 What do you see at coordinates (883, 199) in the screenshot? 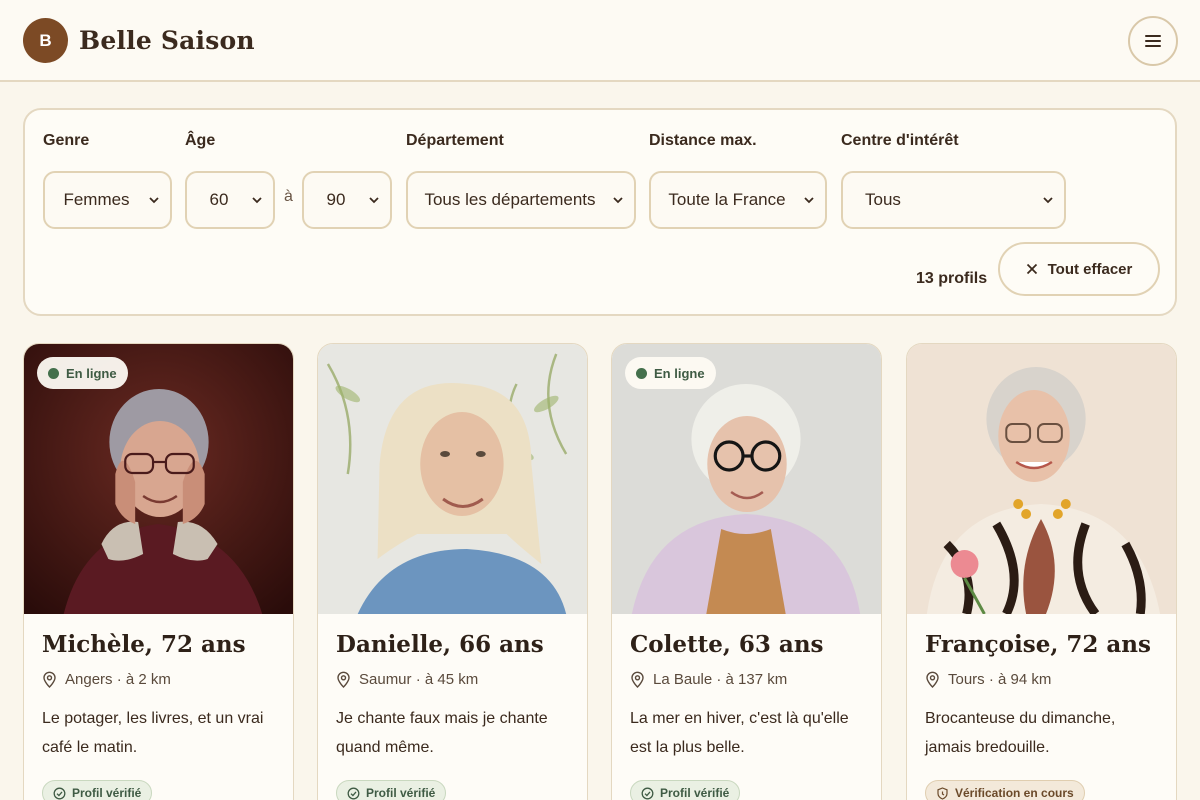
I see `interet-value: Tous` at bounding box center [883, 199].